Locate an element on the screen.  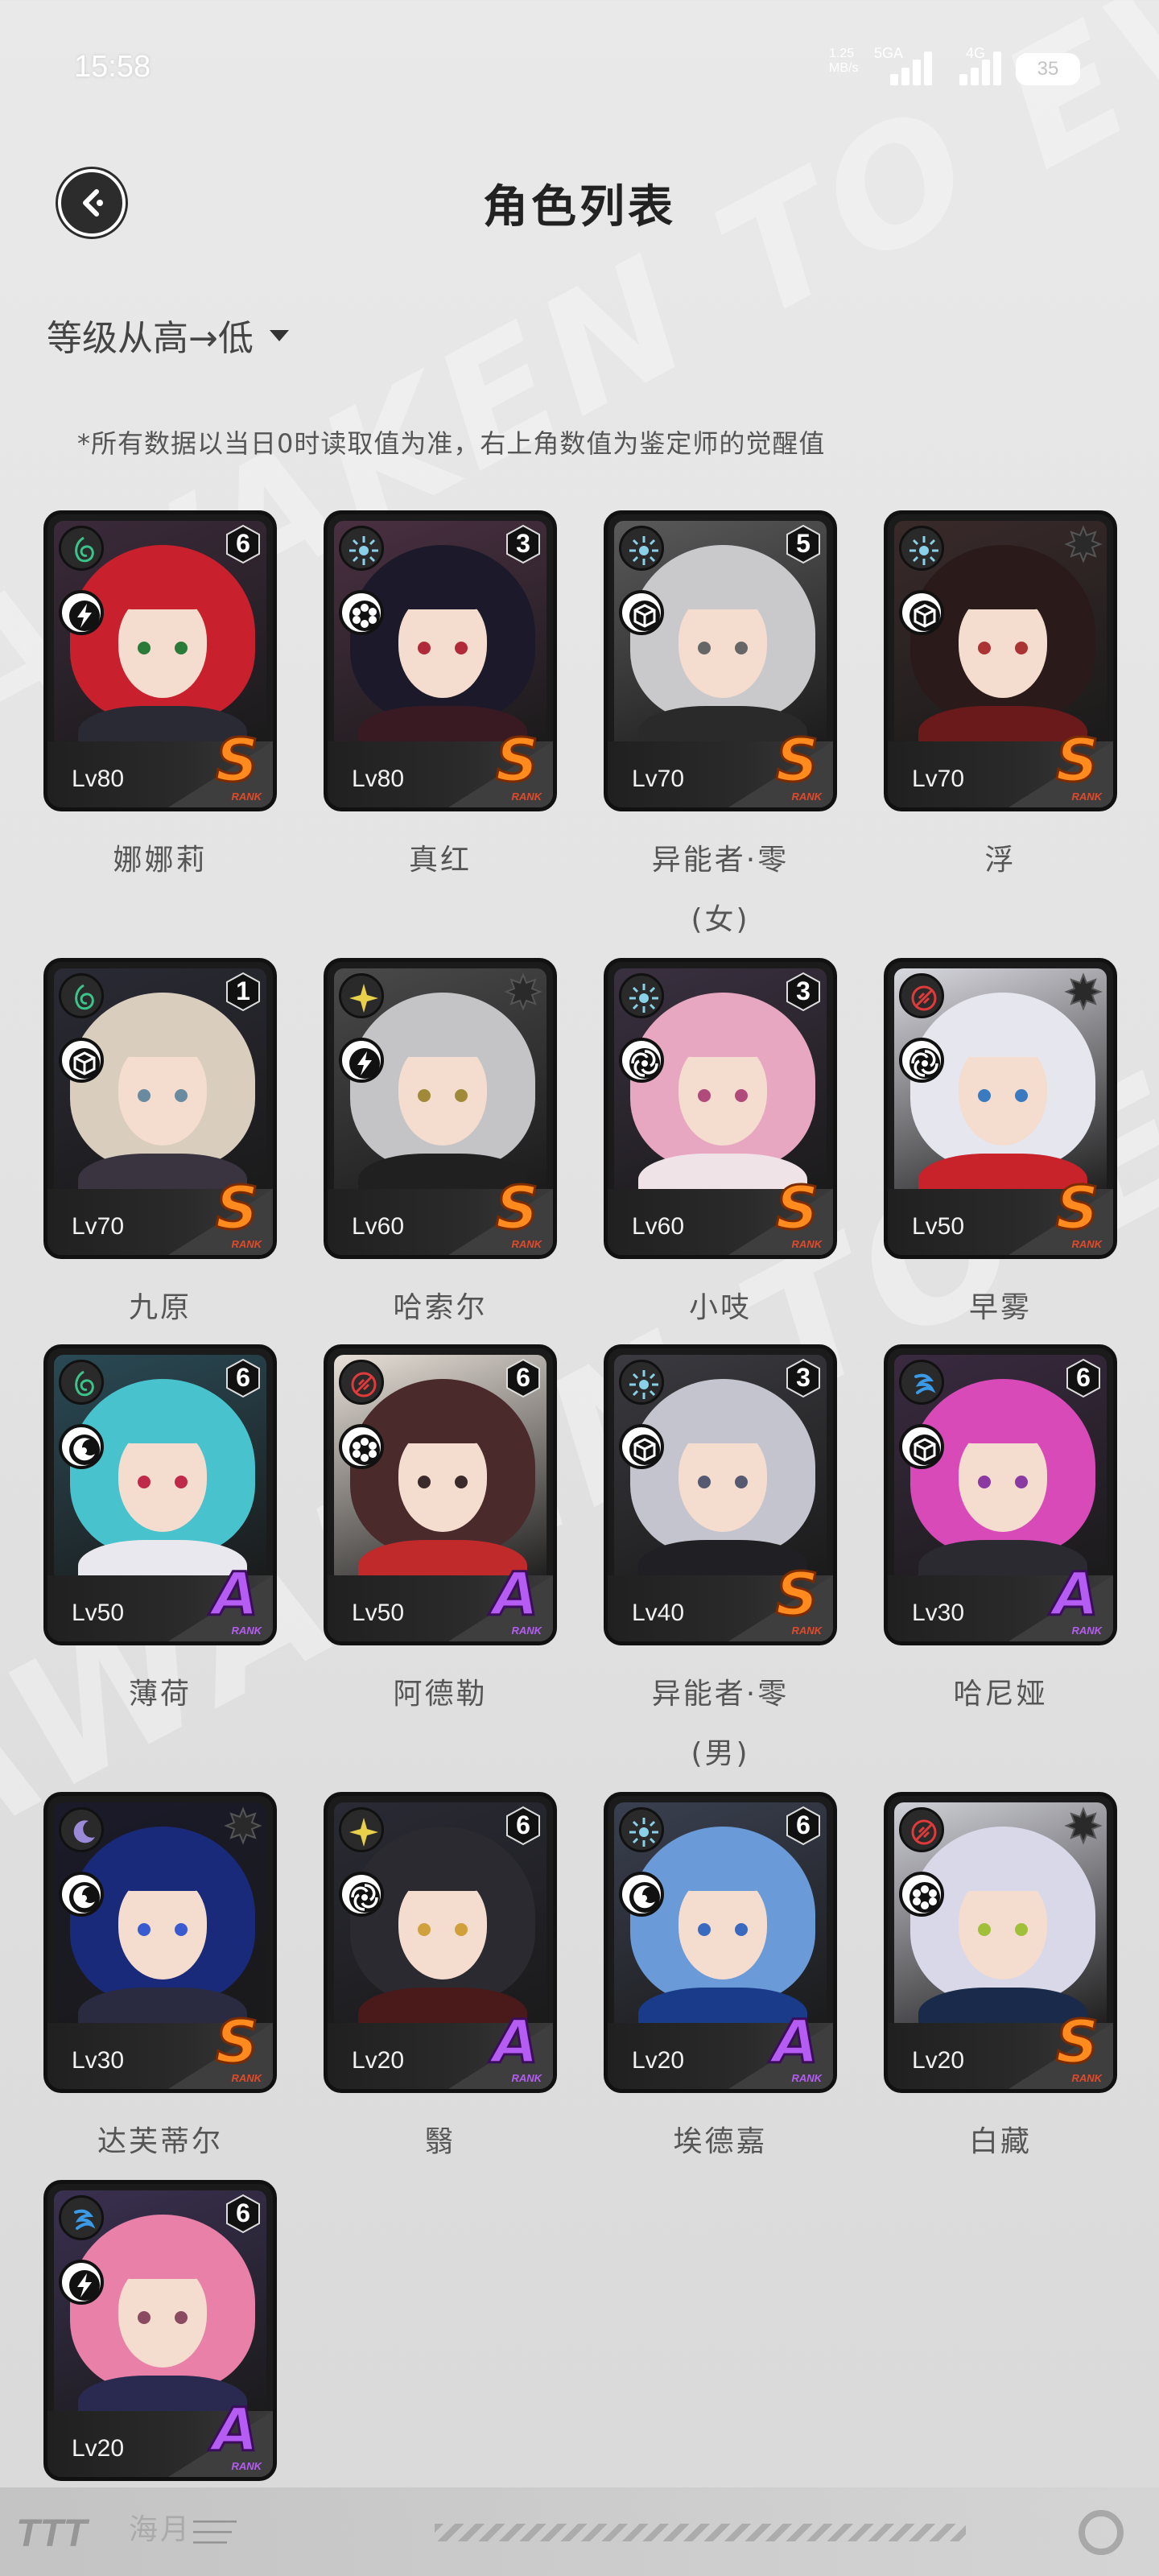
character-card-frame: 3 Lv80 S RANK is located at coordinates (440, 660).